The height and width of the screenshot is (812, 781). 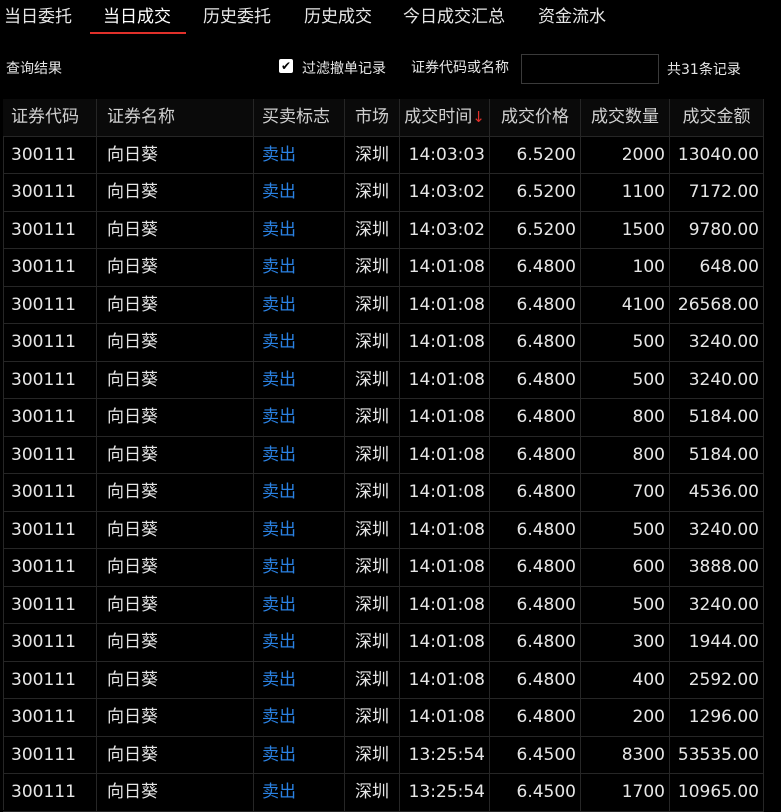 I want to click on header-time-label: 成交时间, so click(x=438, y=117).